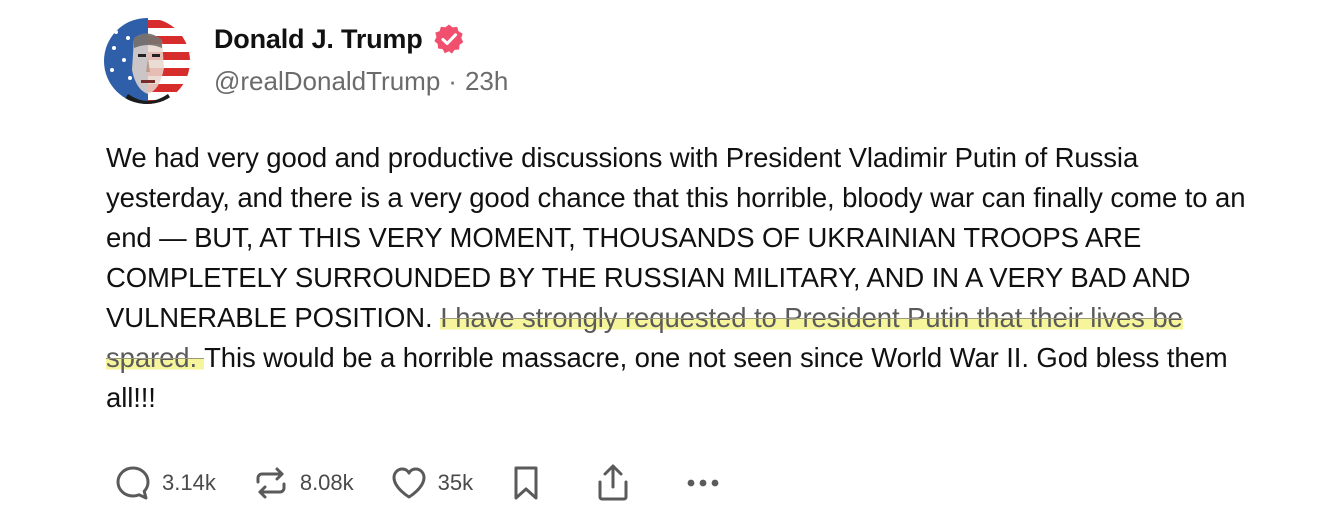 This screenshot has height=514, width=1331. Describe the element at coordinates (189, 482) in the screenshot. I see `reply-count: 3.14k` at that location.